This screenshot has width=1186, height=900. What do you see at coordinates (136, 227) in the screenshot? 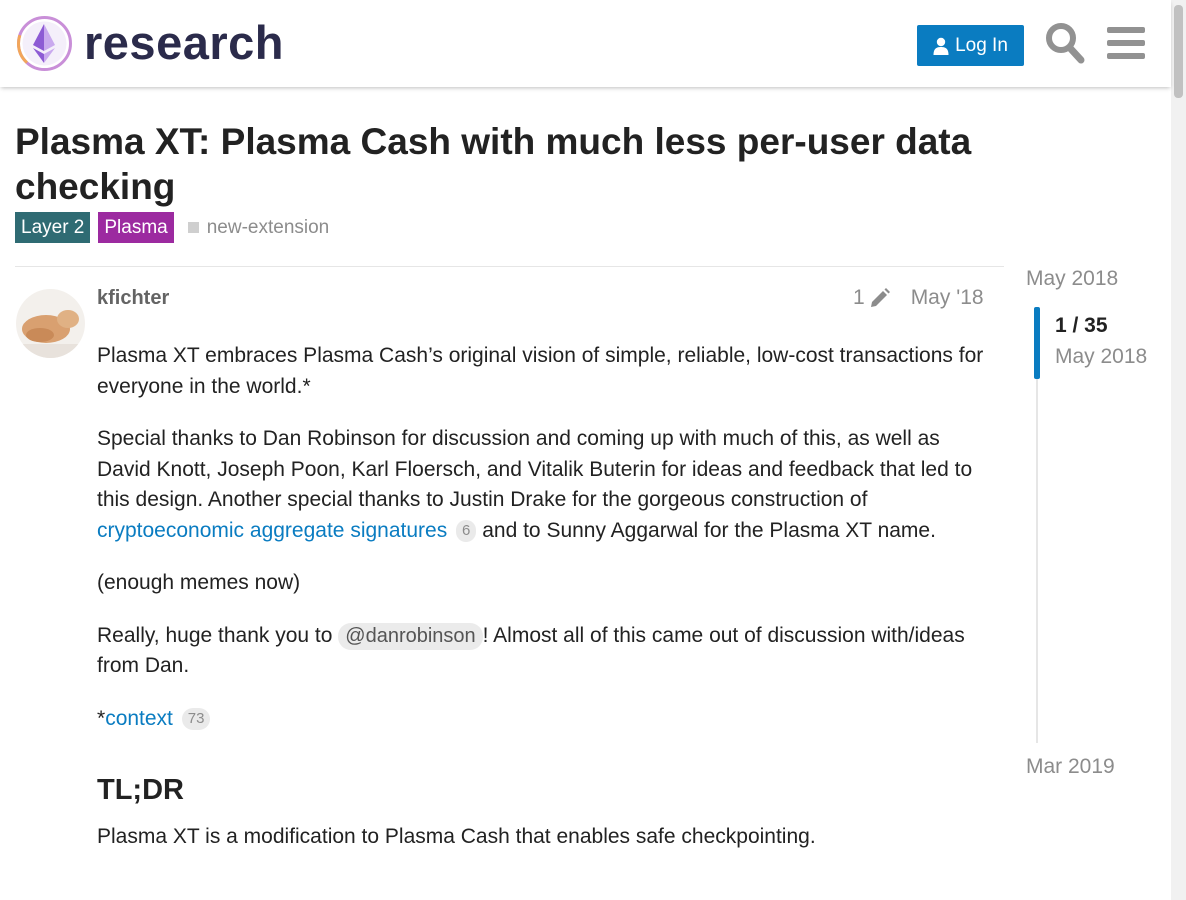
I see `category-plasma: Plasma` at bounding box center [136, 227].